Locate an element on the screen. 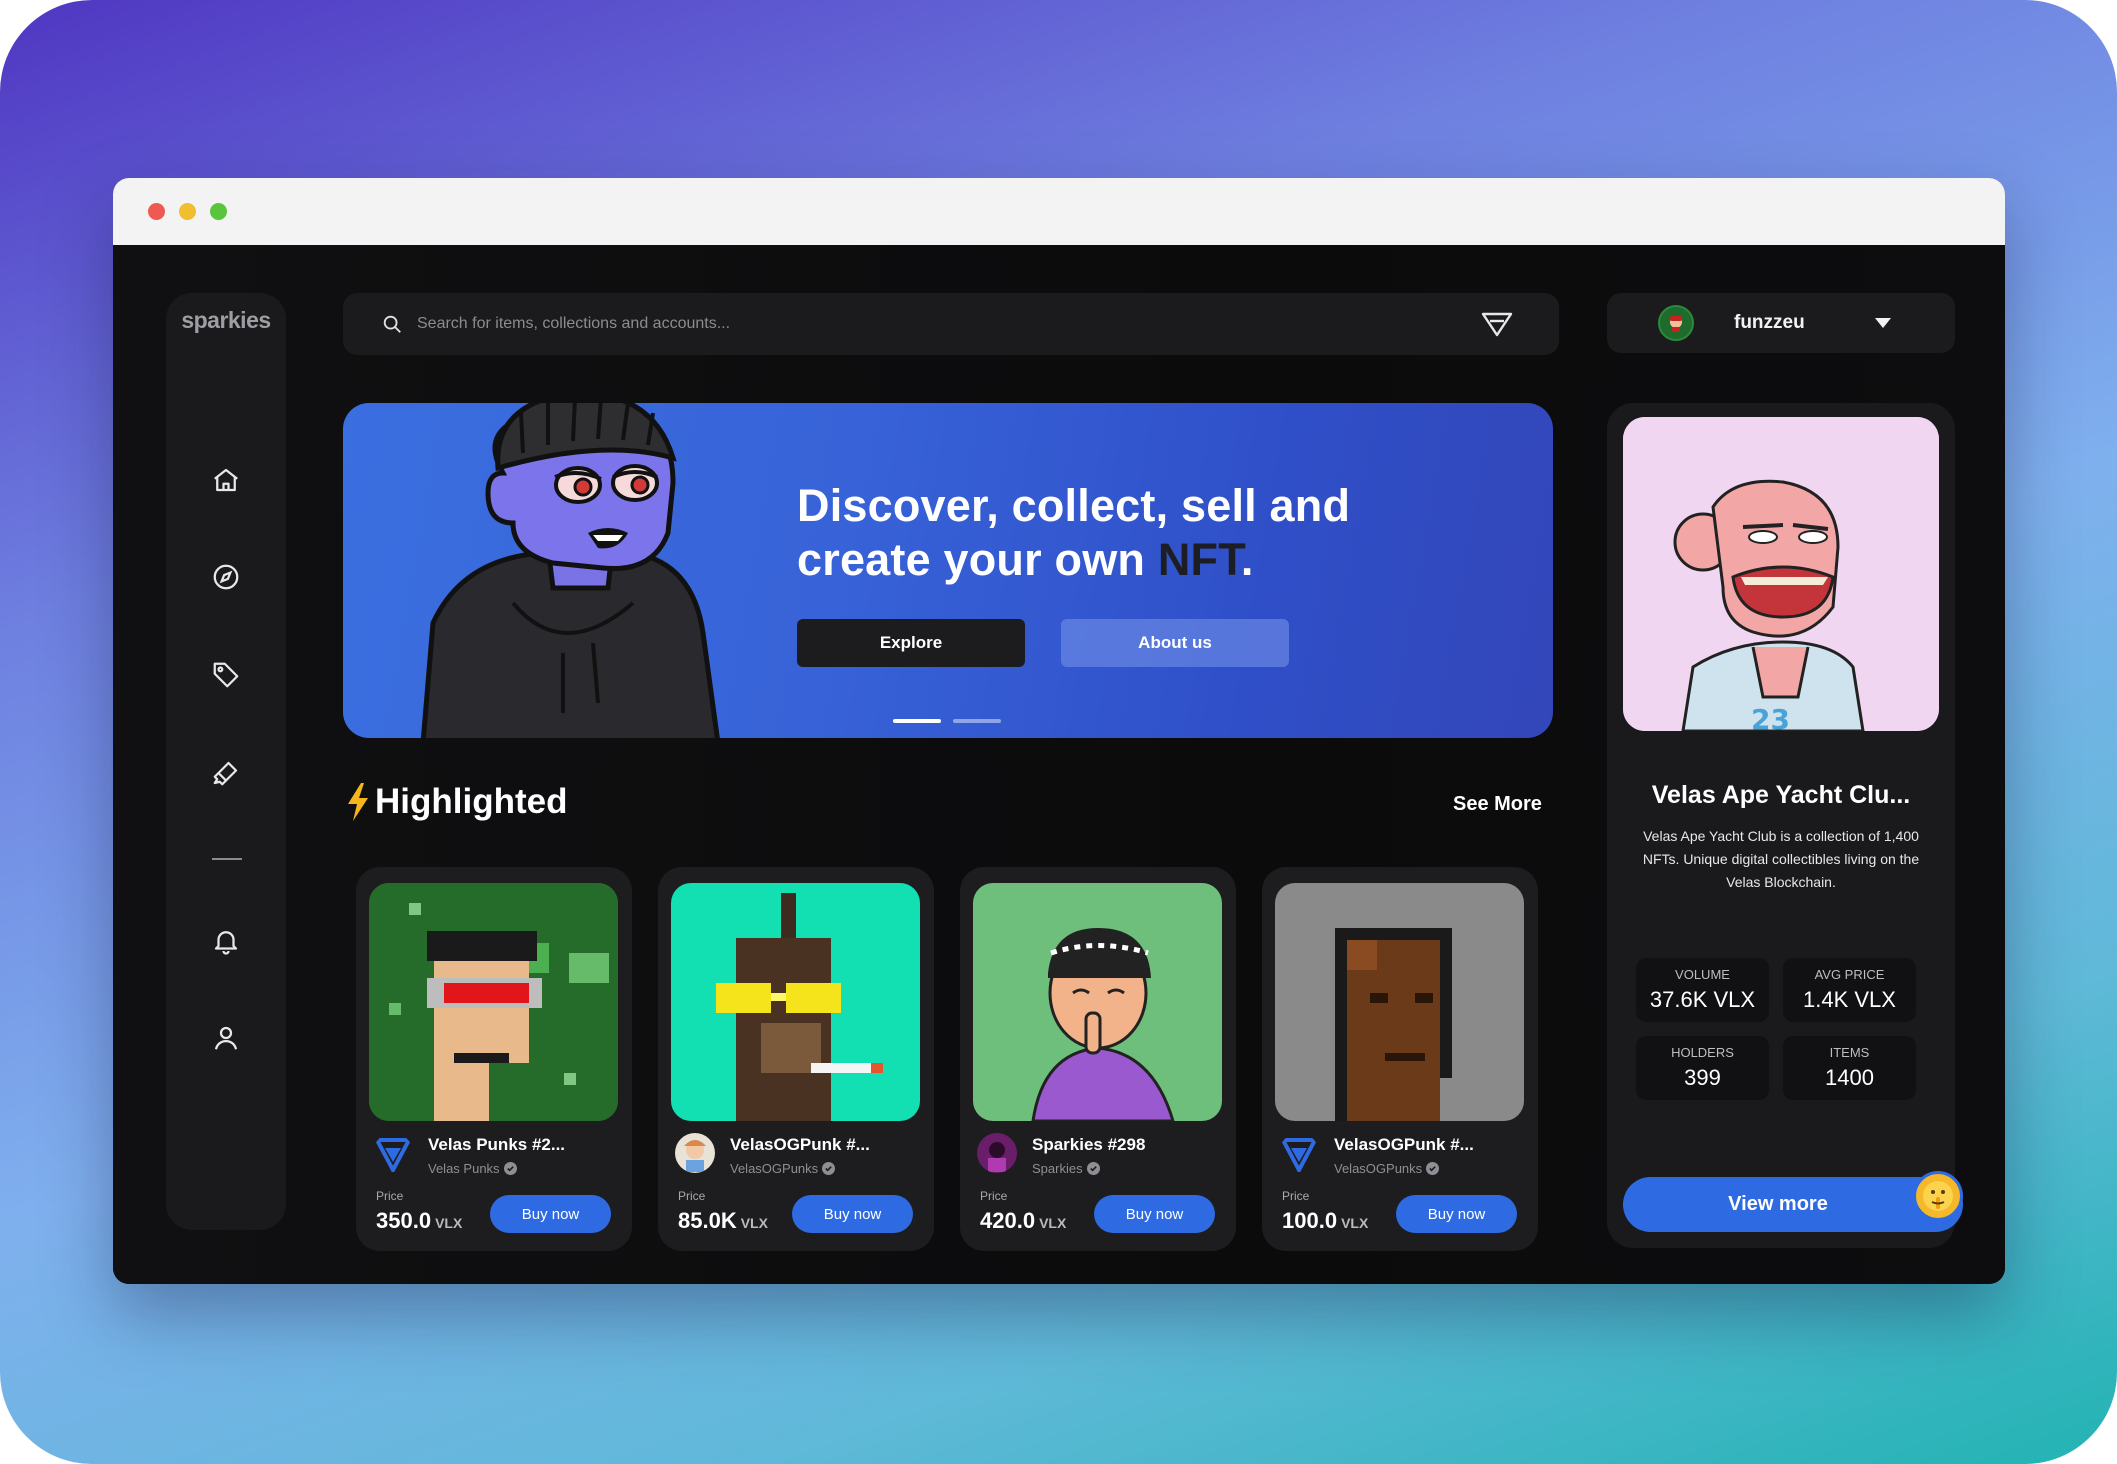  hero-title-line1: Discover, collect, sell and is located at coordinates (1074, 505).